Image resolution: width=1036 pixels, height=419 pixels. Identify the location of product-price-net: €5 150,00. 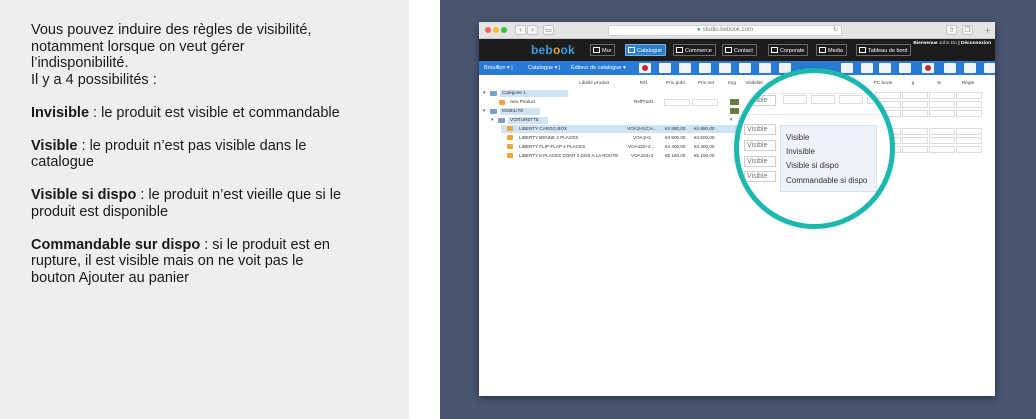
(704, 156).